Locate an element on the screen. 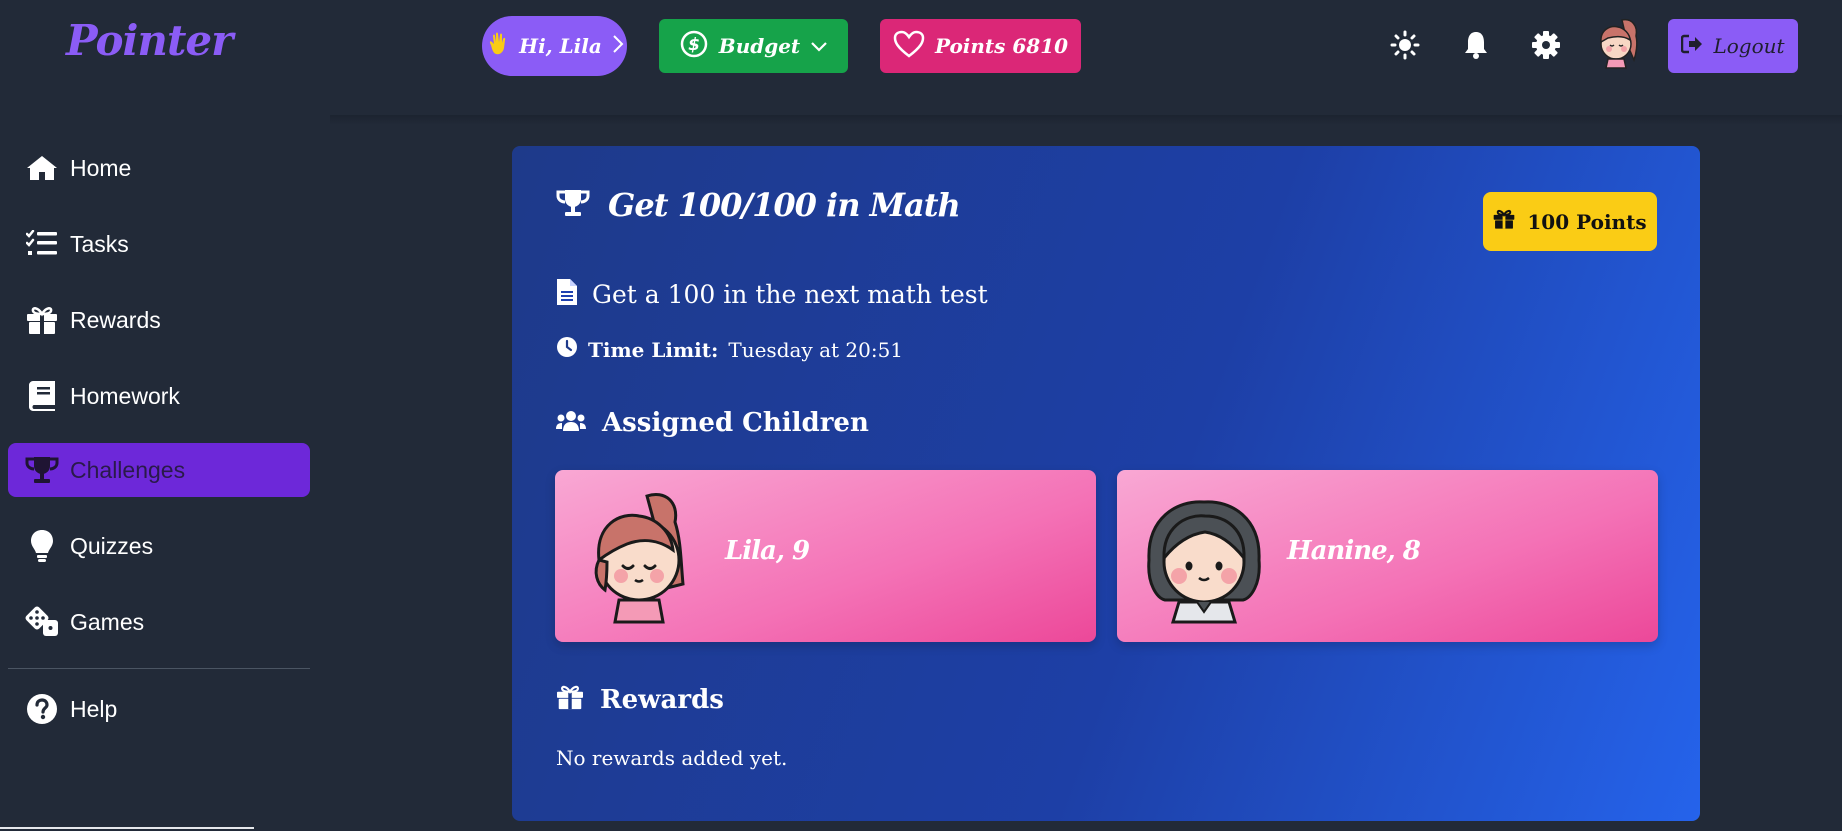  sidebar-item-label: Home is located at coordinates (101, 167).